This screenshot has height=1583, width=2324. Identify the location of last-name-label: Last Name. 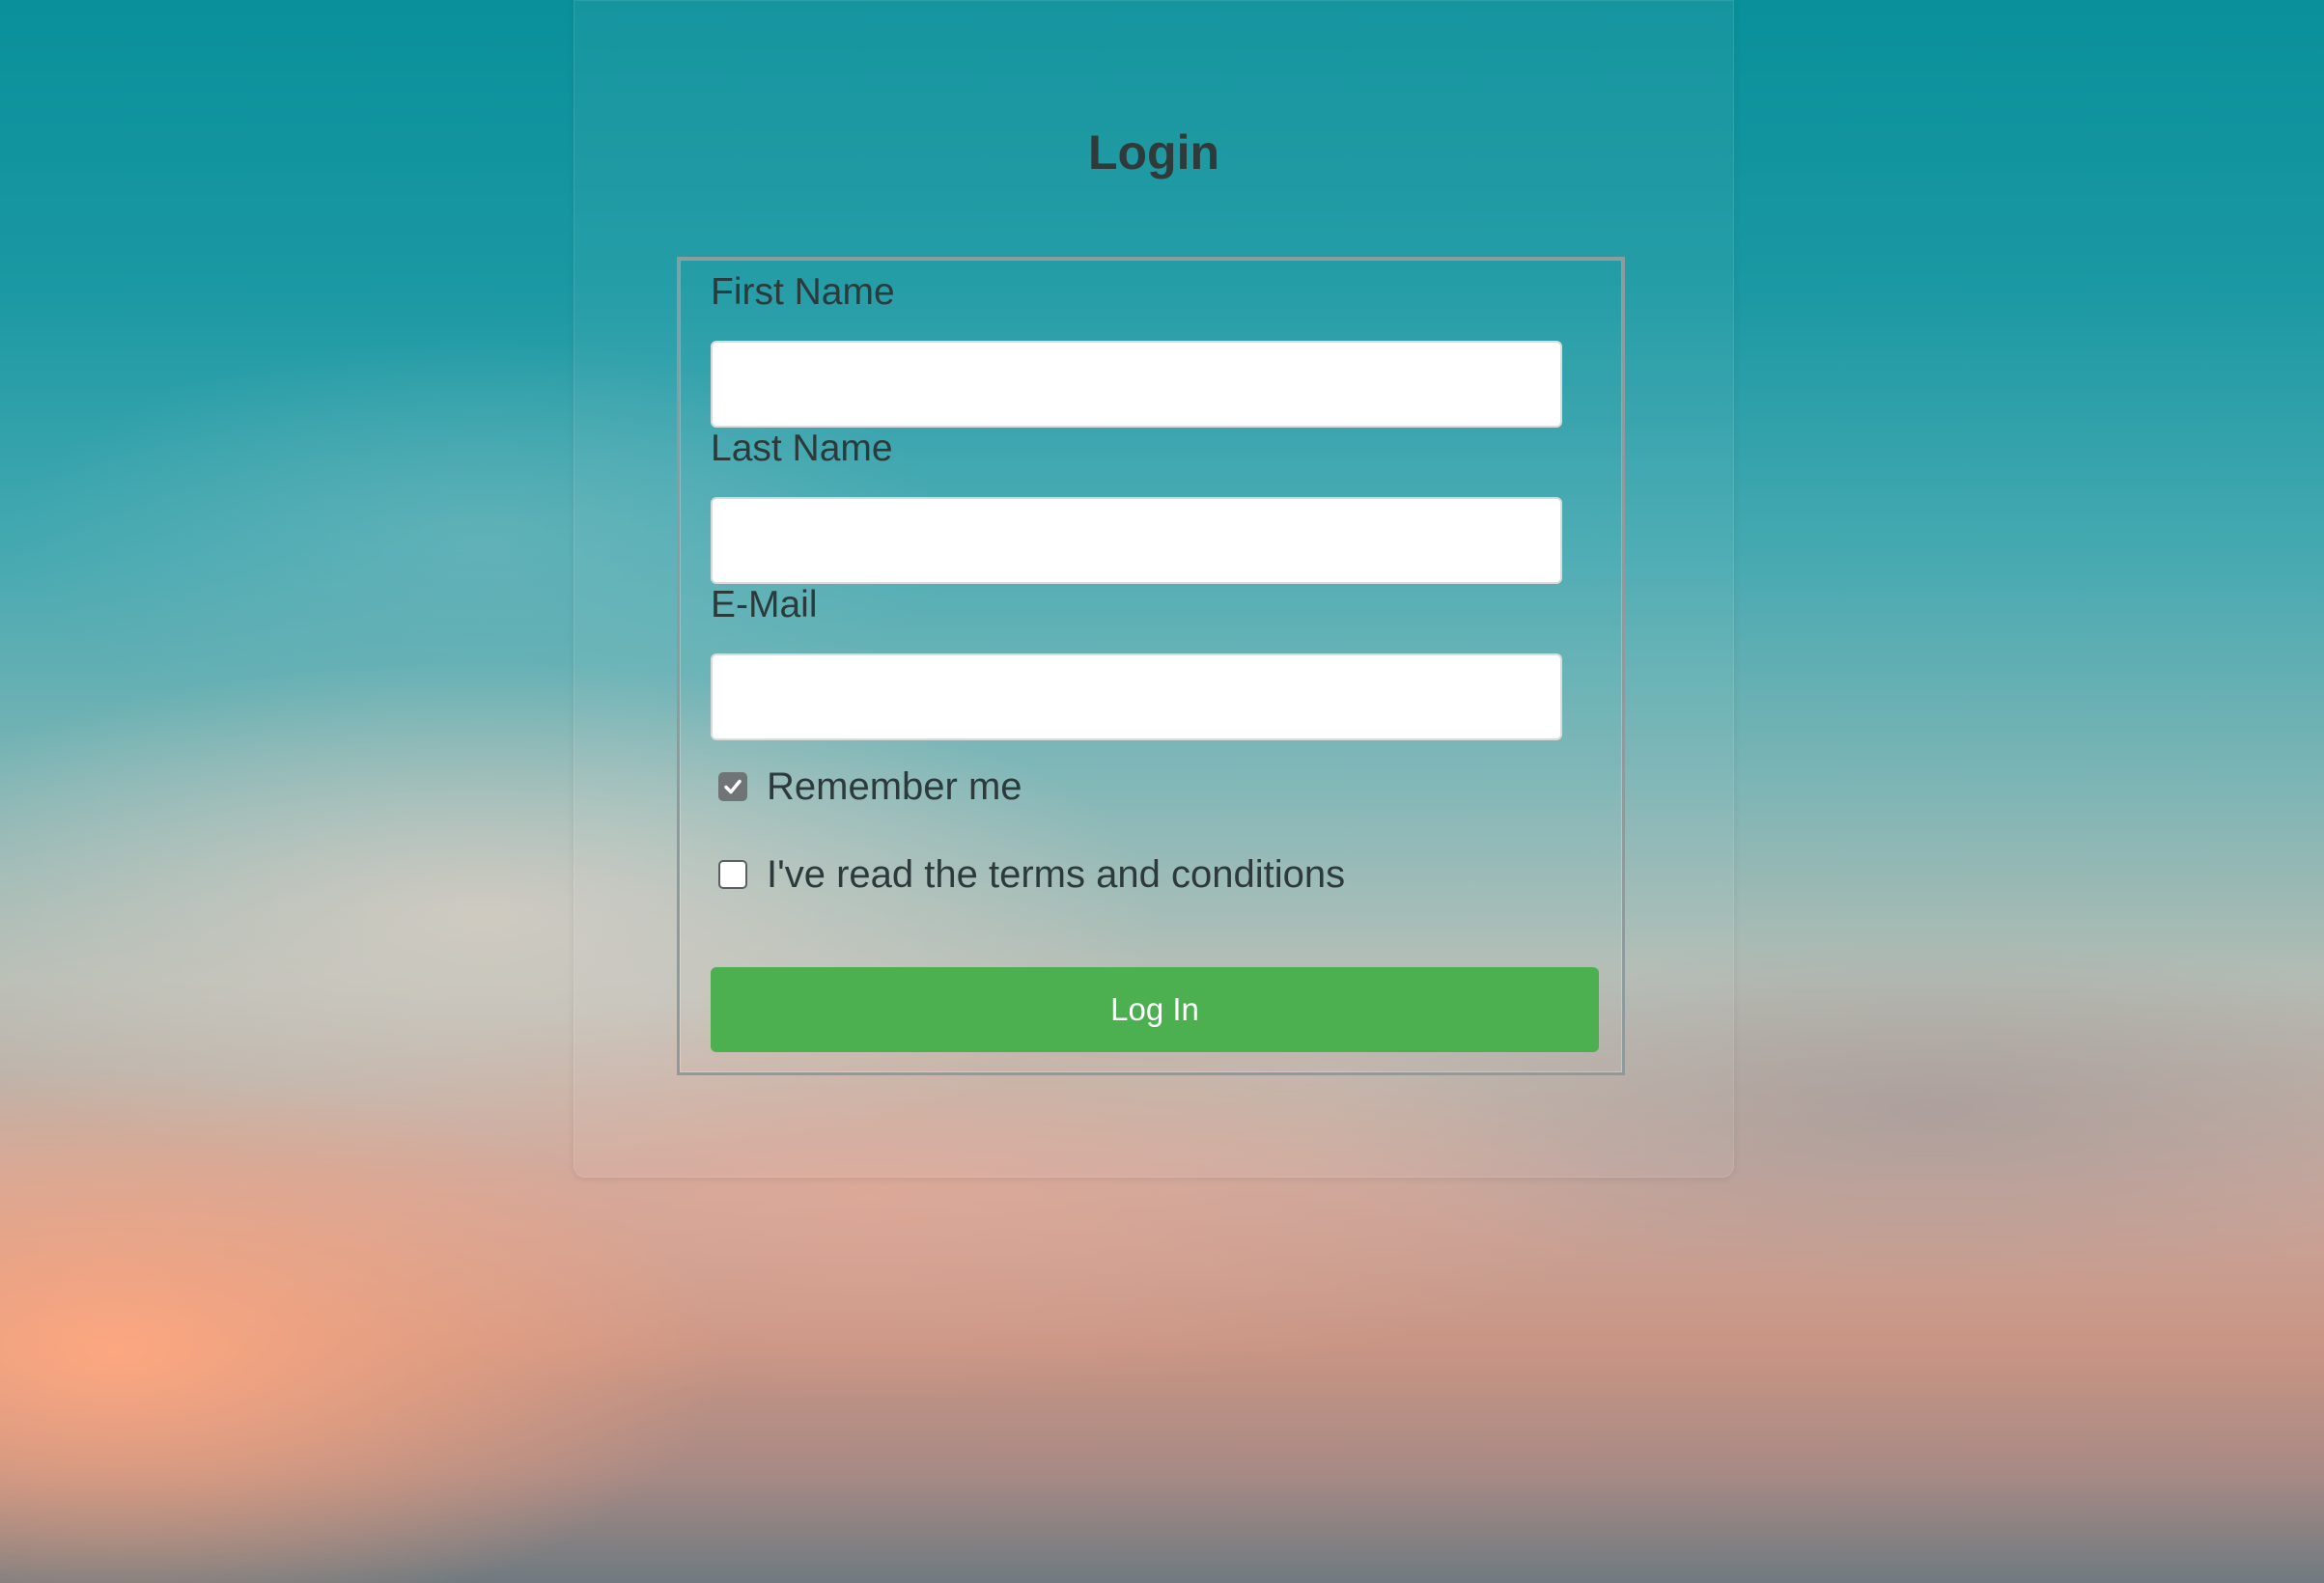
(802, 448).